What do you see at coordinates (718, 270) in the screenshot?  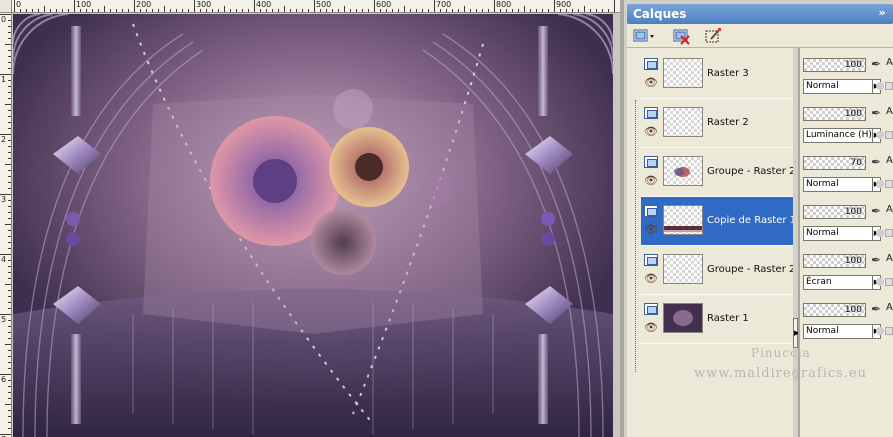 I see `layer-row-groupe-raster-2-b: 👁 Groupe - Raster 2` at bounding box center [718, 270].